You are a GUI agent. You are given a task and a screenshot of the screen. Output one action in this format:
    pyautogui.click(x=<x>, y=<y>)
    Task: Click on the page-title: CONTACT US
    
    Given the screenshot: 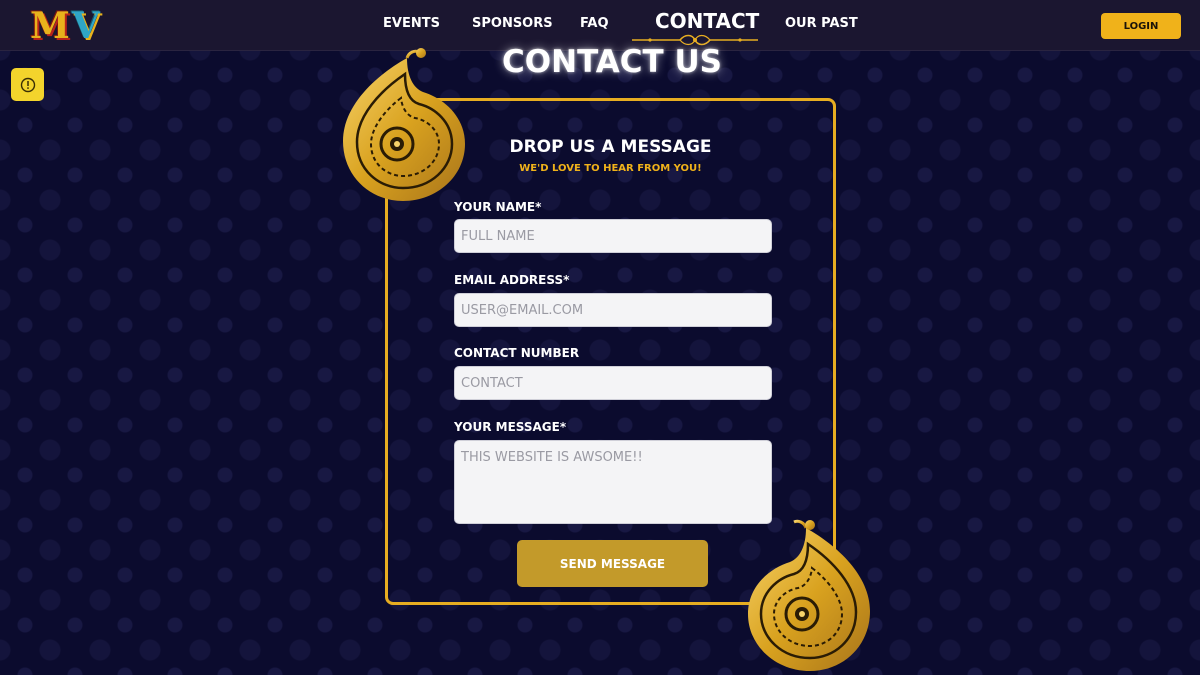 What is the action you would take?
    pyautogui.click(x=612, y=62)
    